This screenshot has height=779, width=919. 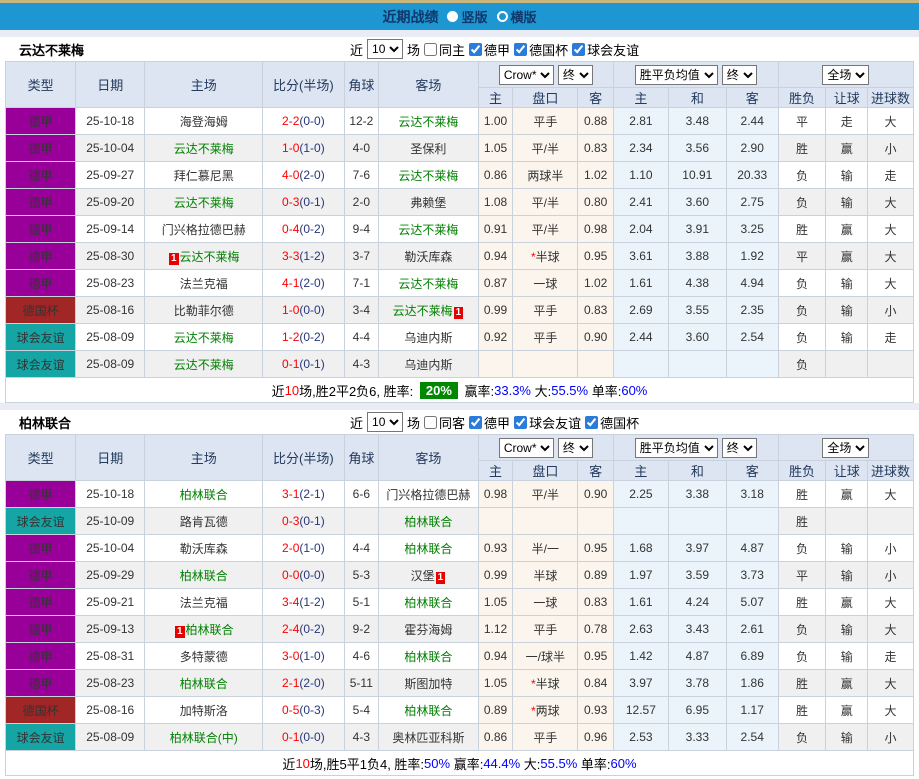 What do you see at coordinates (495, 548) in the screenshot?
I see `odds-cell: 0.93` at bounding box center [495, 548].